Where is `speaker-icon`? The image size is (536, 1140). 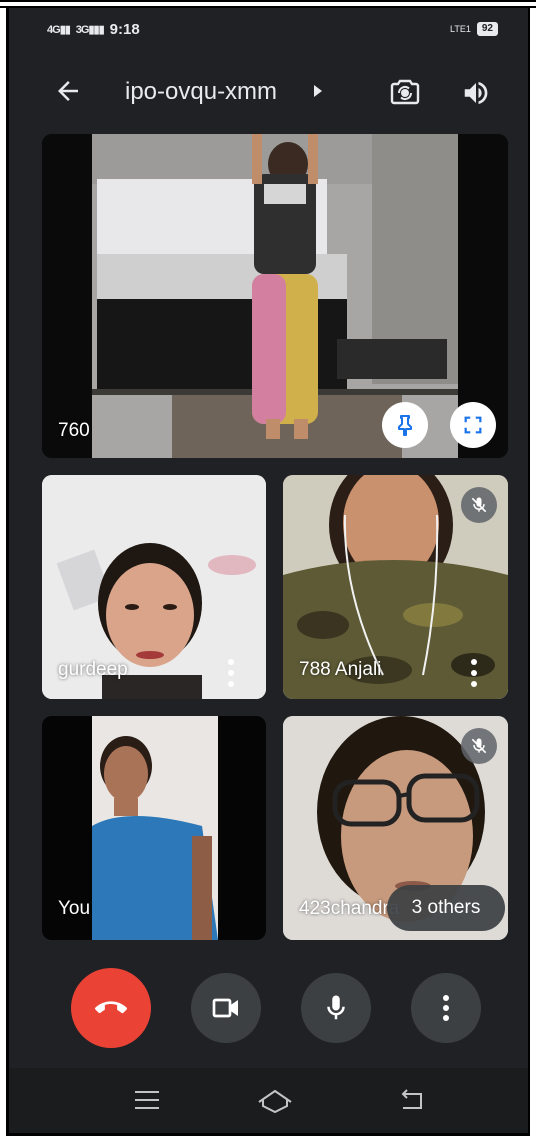 speaker-icon is located at coordinates (476, 93).